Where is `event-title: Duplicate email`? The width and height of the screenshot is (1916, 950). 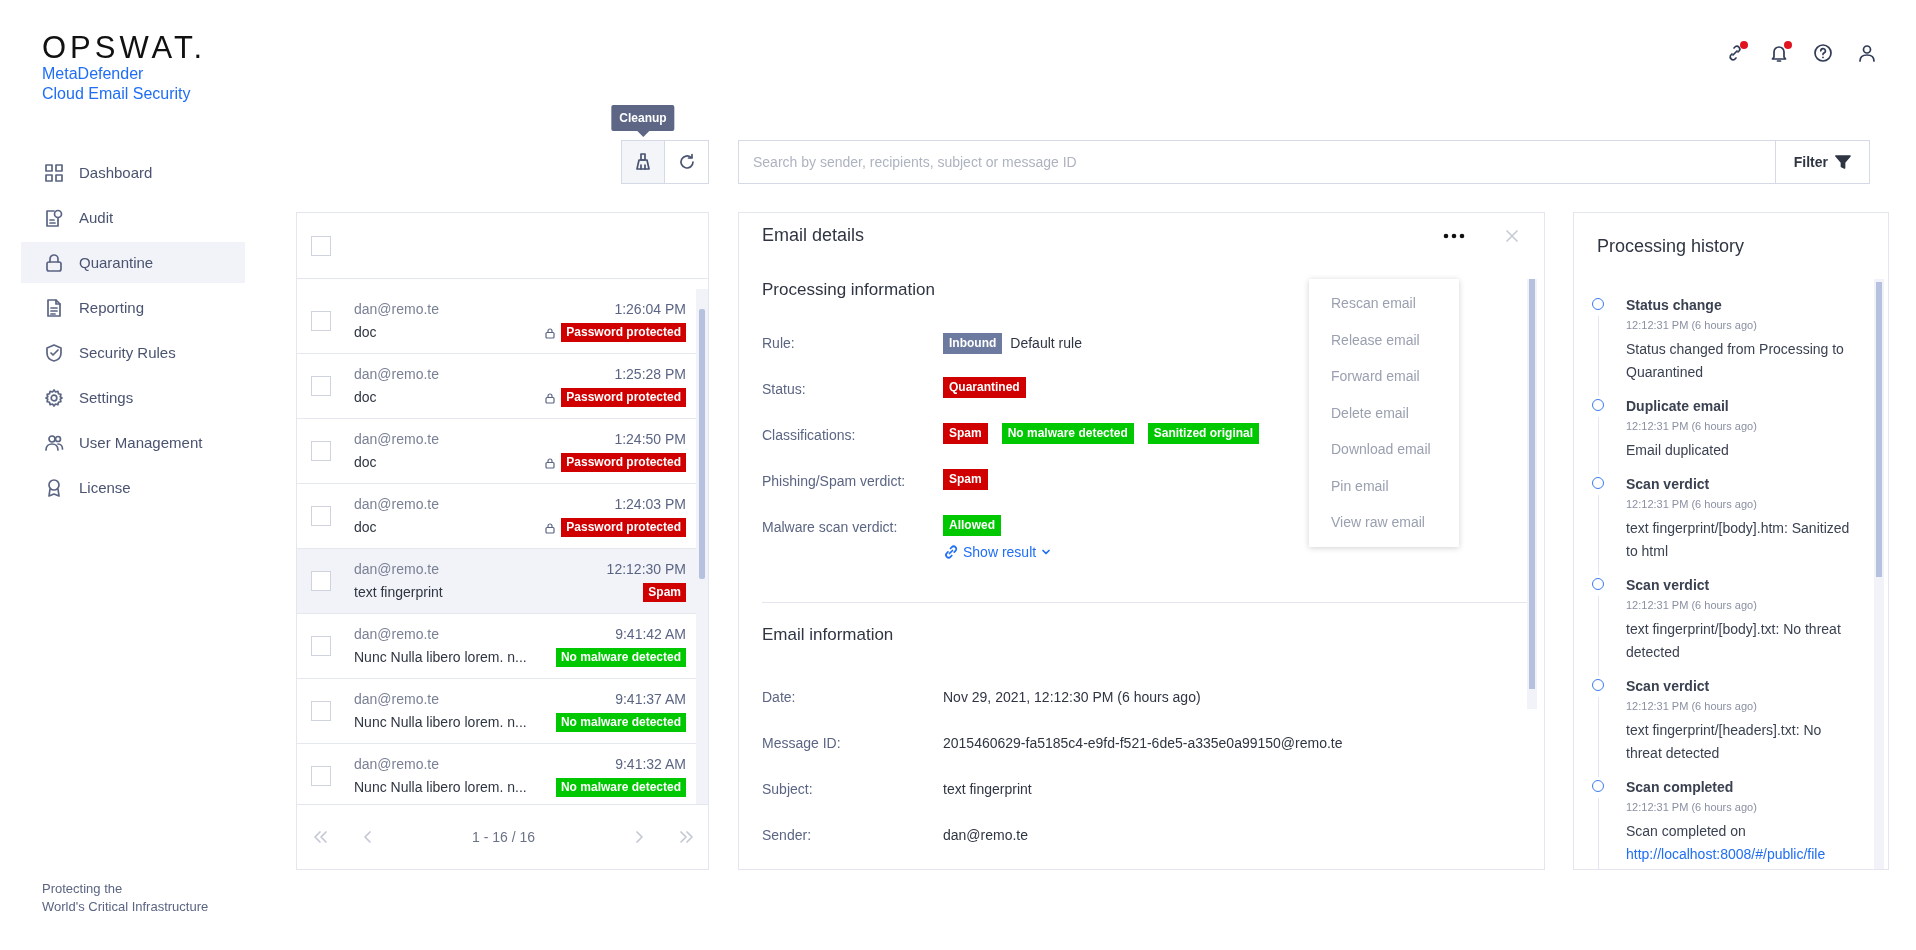
event-title: Duplicate email is located at coordinates (1678, 406).